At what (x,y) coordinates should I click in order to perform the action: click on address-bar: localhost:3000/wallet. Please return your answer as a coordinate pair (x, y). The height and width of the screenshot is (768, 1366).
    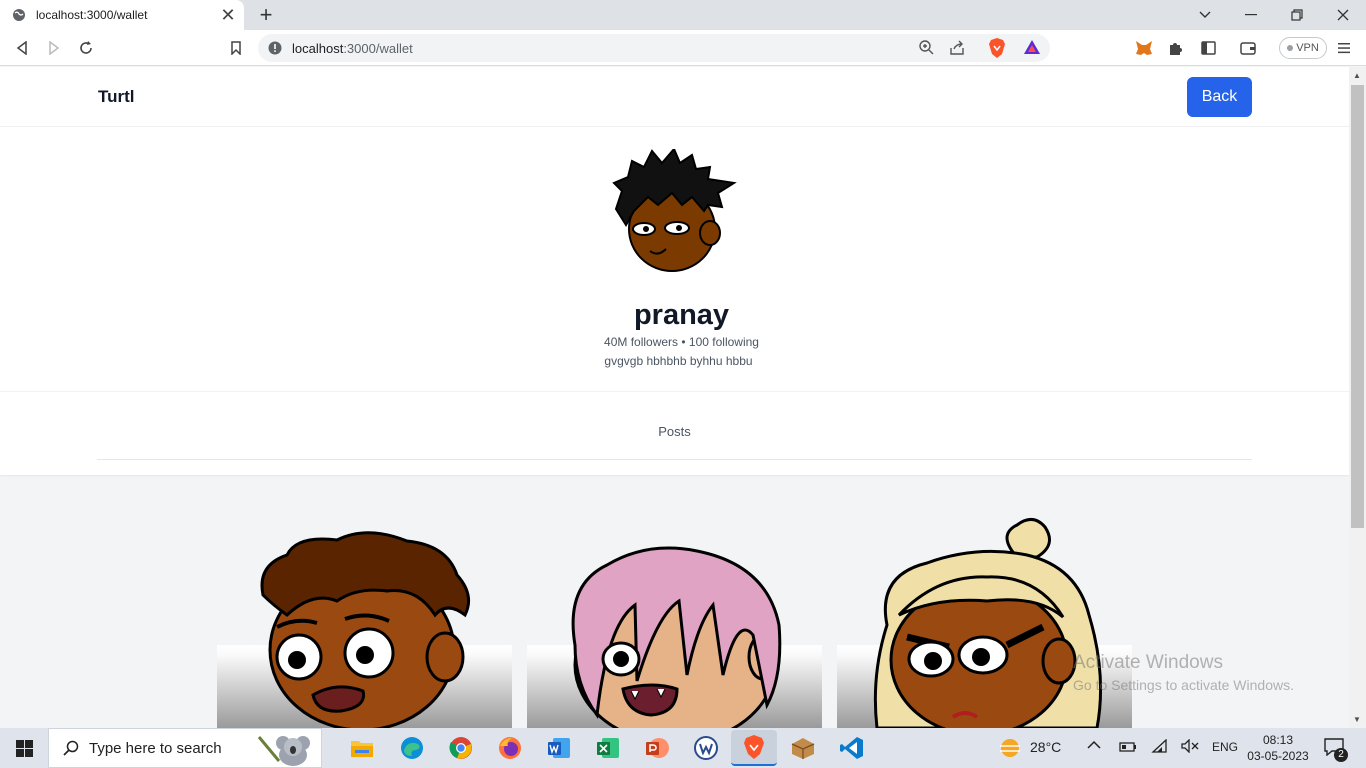
    Looking at the image, I should click on (654, 48).